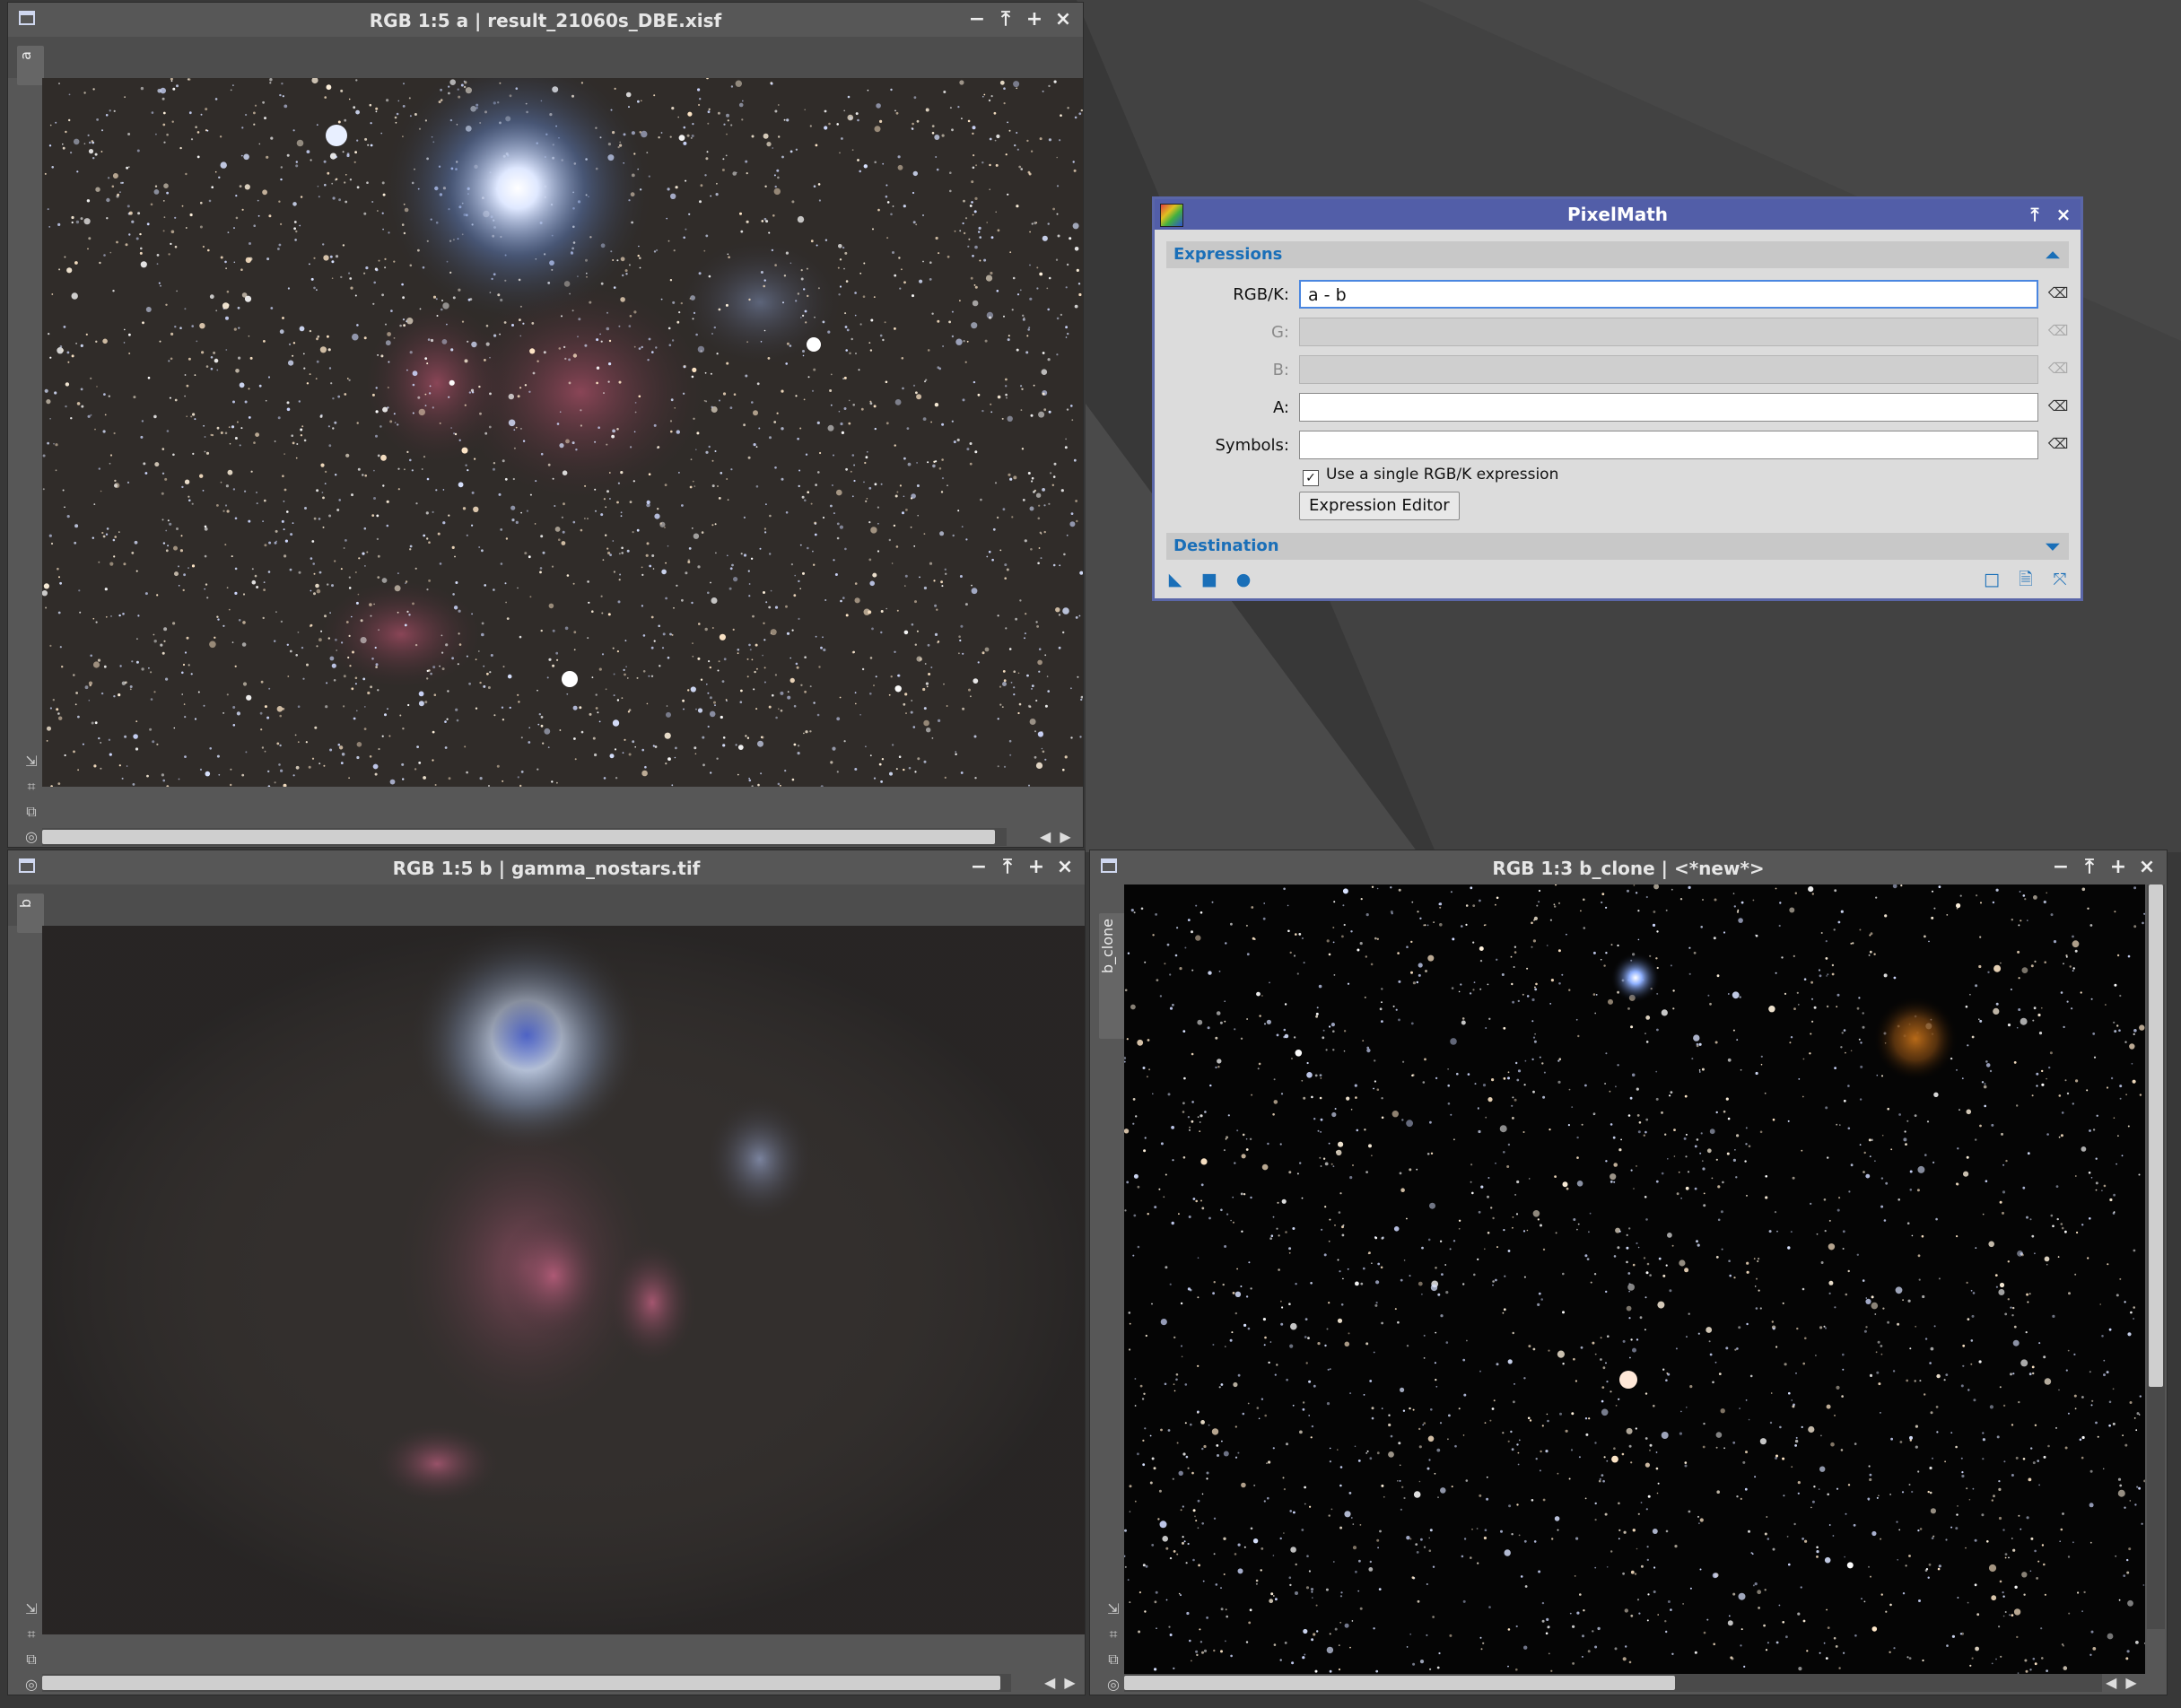 The width and height of the screenshot is (2181, 1708). What do you see at coordinates (1618, 580) in the screenshot?
I see `dialog-control-bar: ◣ ■ ● □ 🗎 ⤧` at bounding box center [1618, 580].